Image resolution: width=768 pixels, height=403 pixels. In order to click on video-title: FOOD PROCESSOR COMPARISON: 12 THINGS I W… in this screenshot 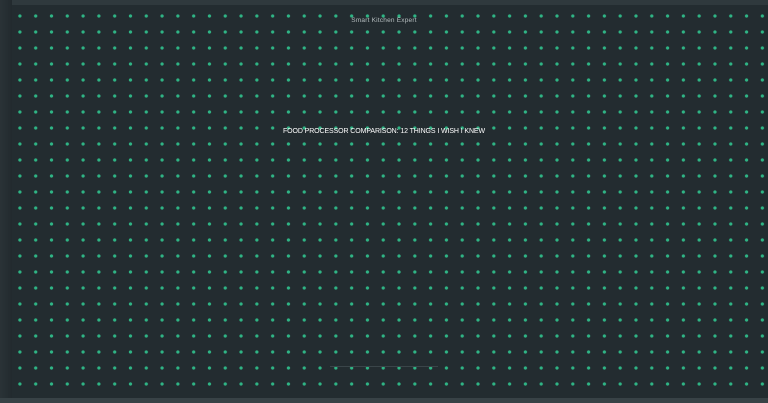, I will do `click(384, 131)`.